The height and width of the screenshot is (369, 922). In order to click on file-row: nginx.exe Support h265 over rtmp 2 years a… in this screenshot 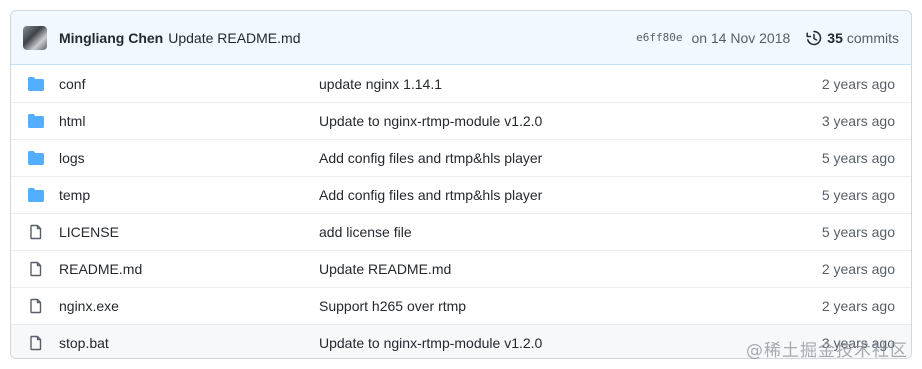, I will do `click(461, 305)`.